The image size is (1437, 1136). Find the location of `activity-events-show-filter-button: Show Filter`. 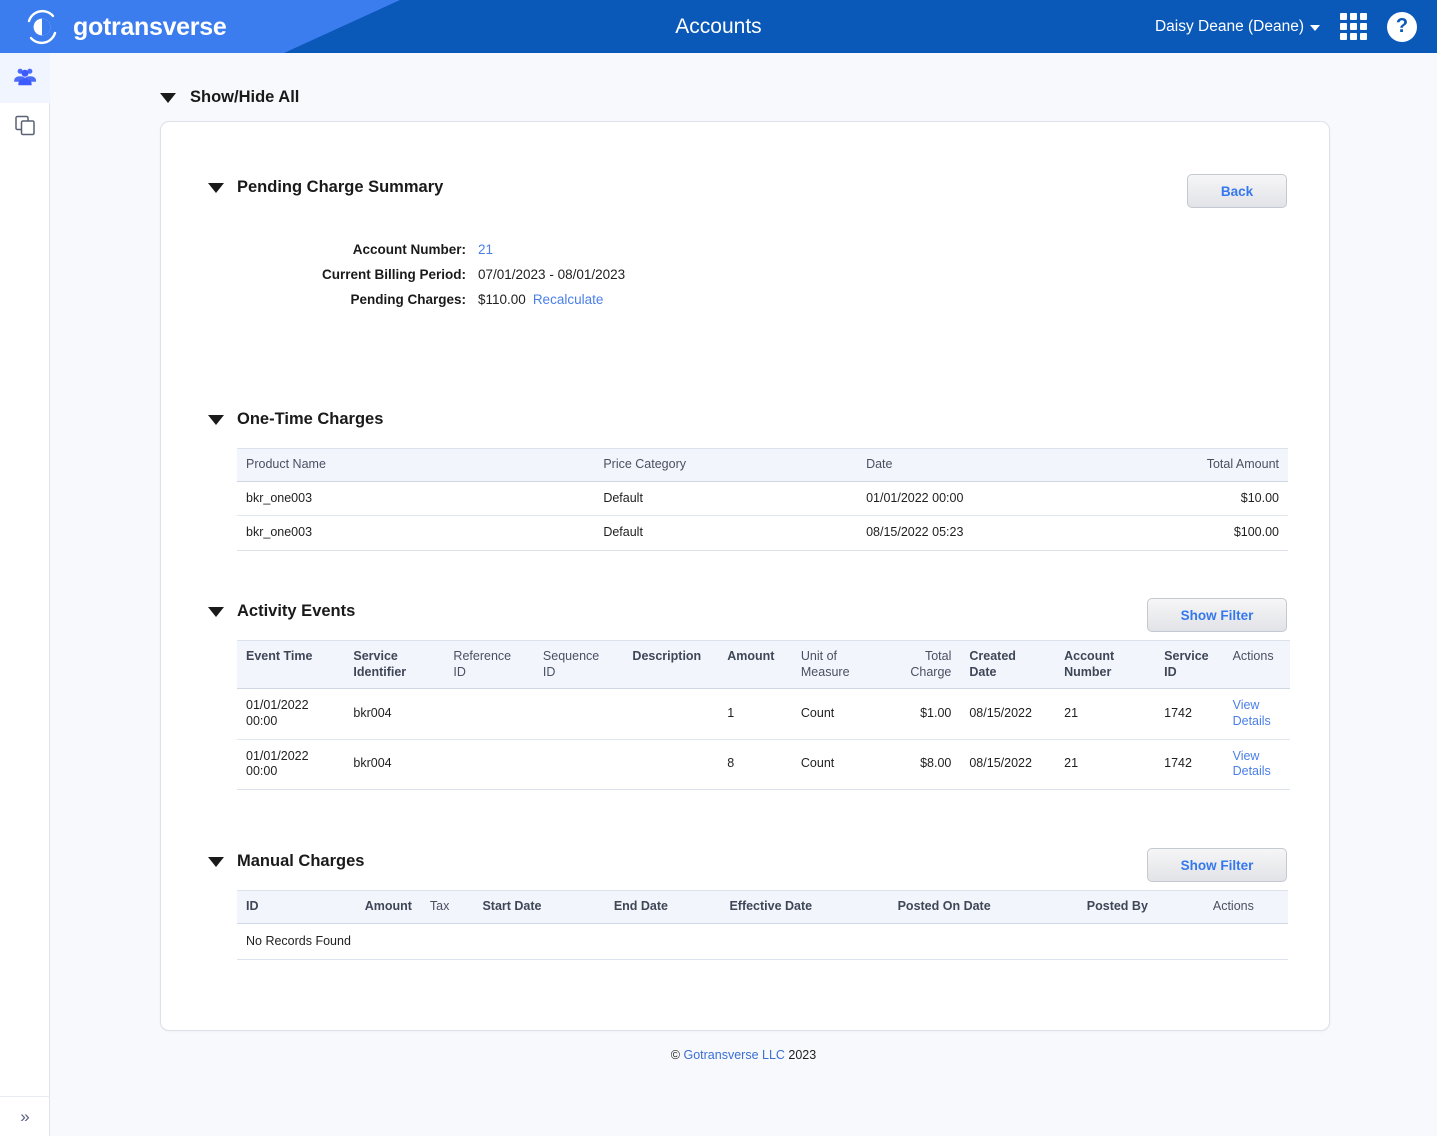

activity-events-show-filter-button: Show Filter is located at coordinates (1217, 615).